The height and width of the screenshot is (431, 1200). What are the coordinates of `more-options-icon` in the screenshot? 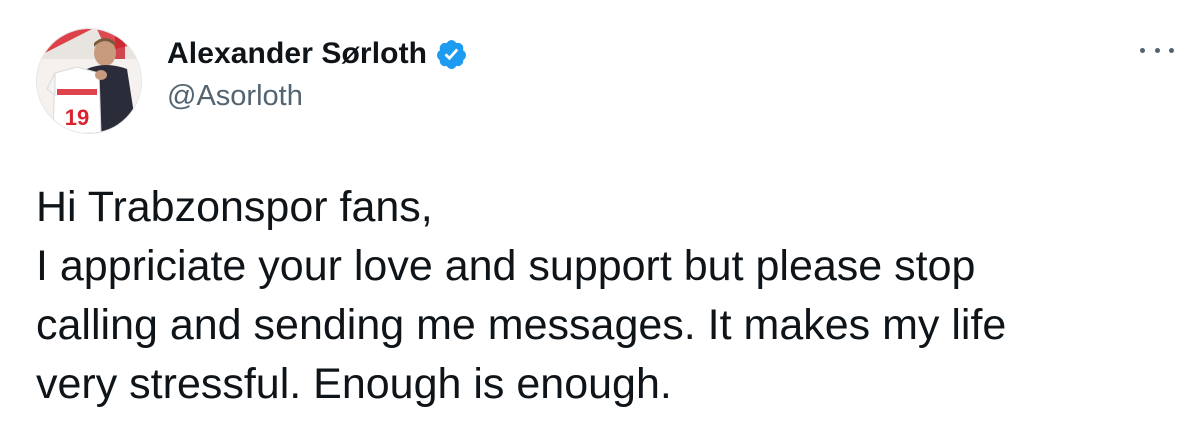 It's located at (1157, 50).